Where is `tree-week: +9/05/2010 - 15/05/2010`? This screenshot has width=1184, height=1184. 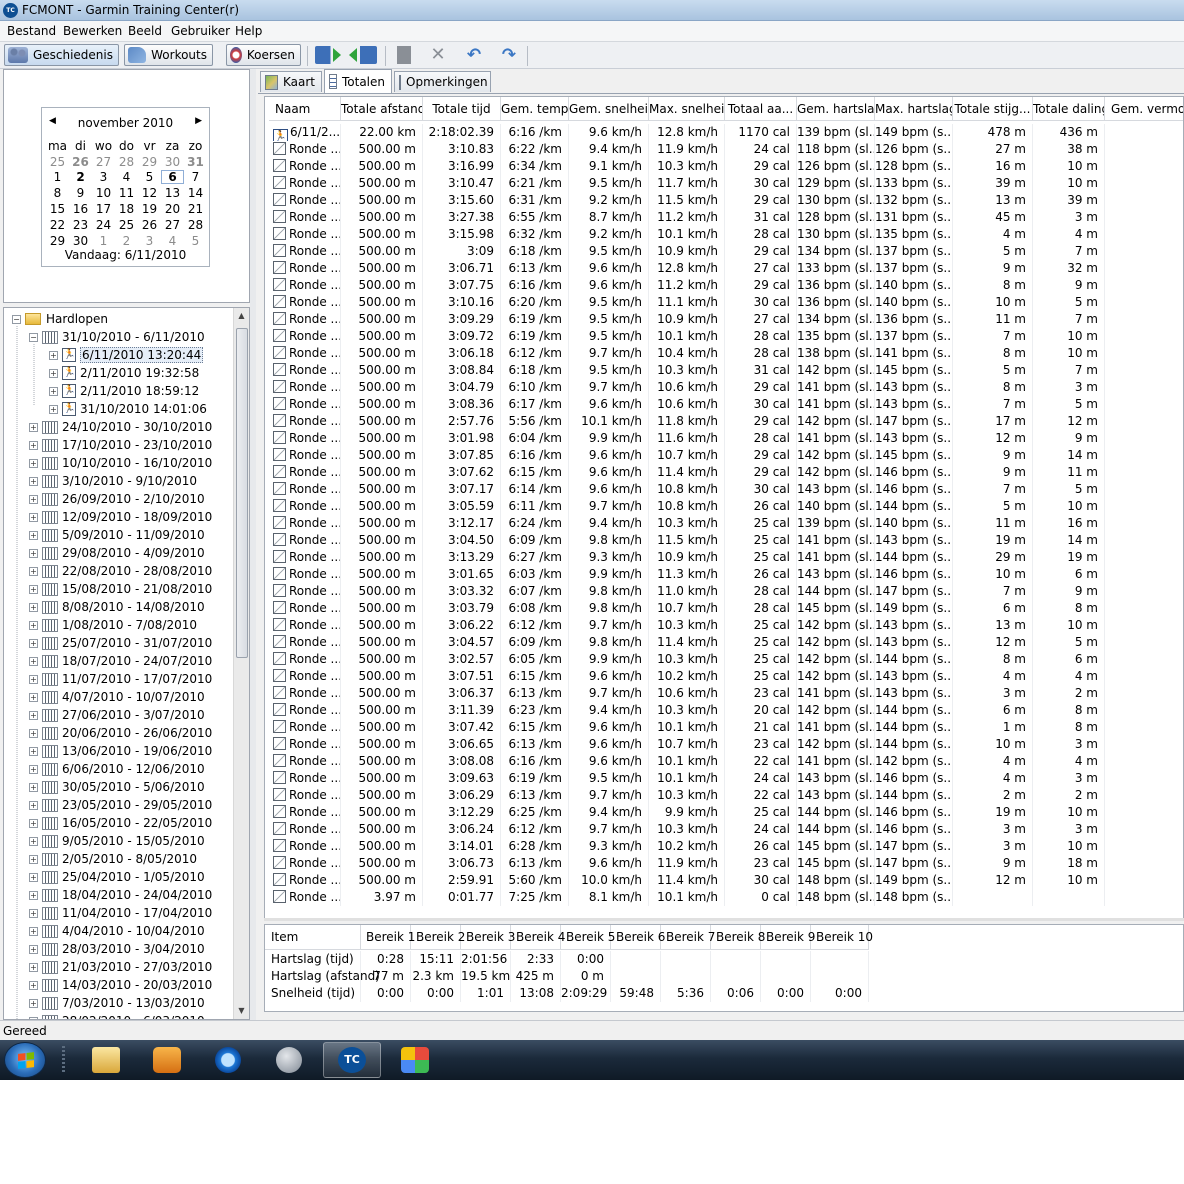 tree-week: +9/05/2010 - 15/05/2010 is located at coordinates (117, 841).